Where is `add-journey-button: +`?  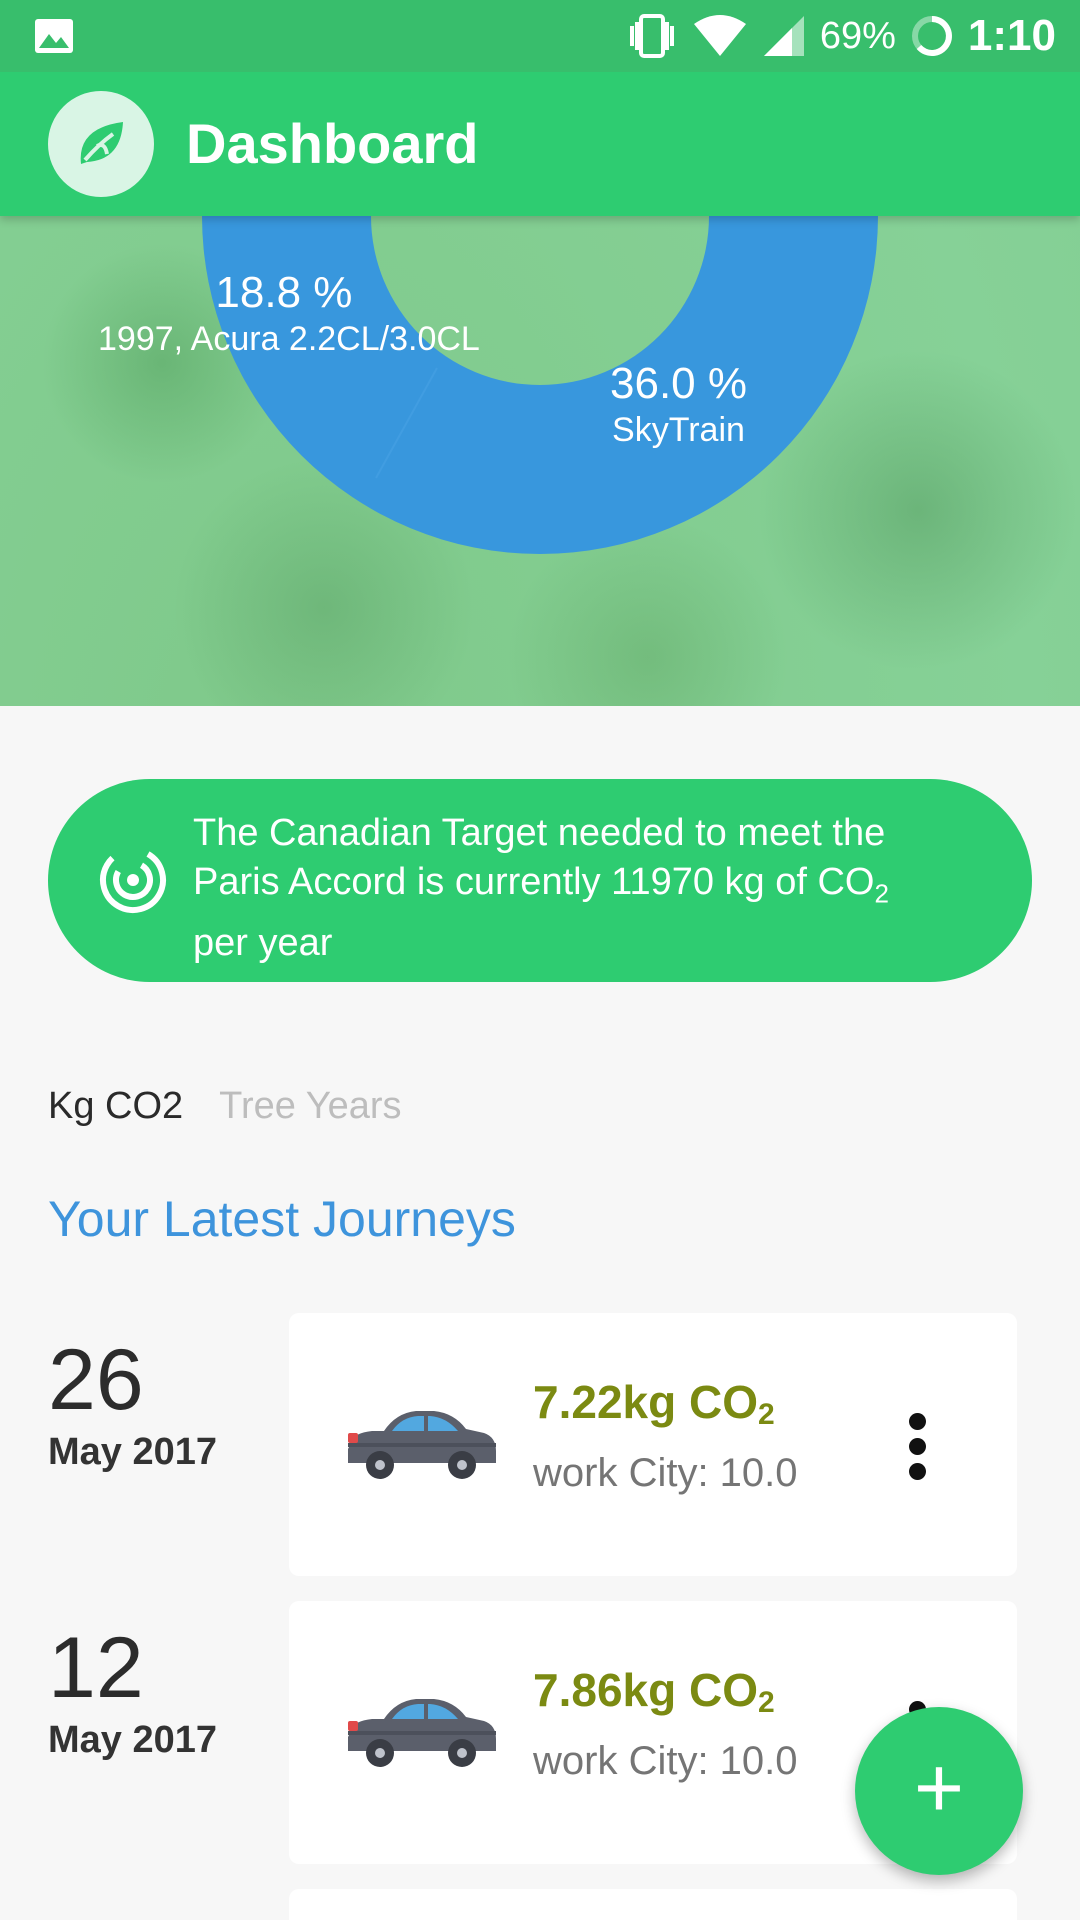
add-journey-button: + is located at coordinates (939, 1791).